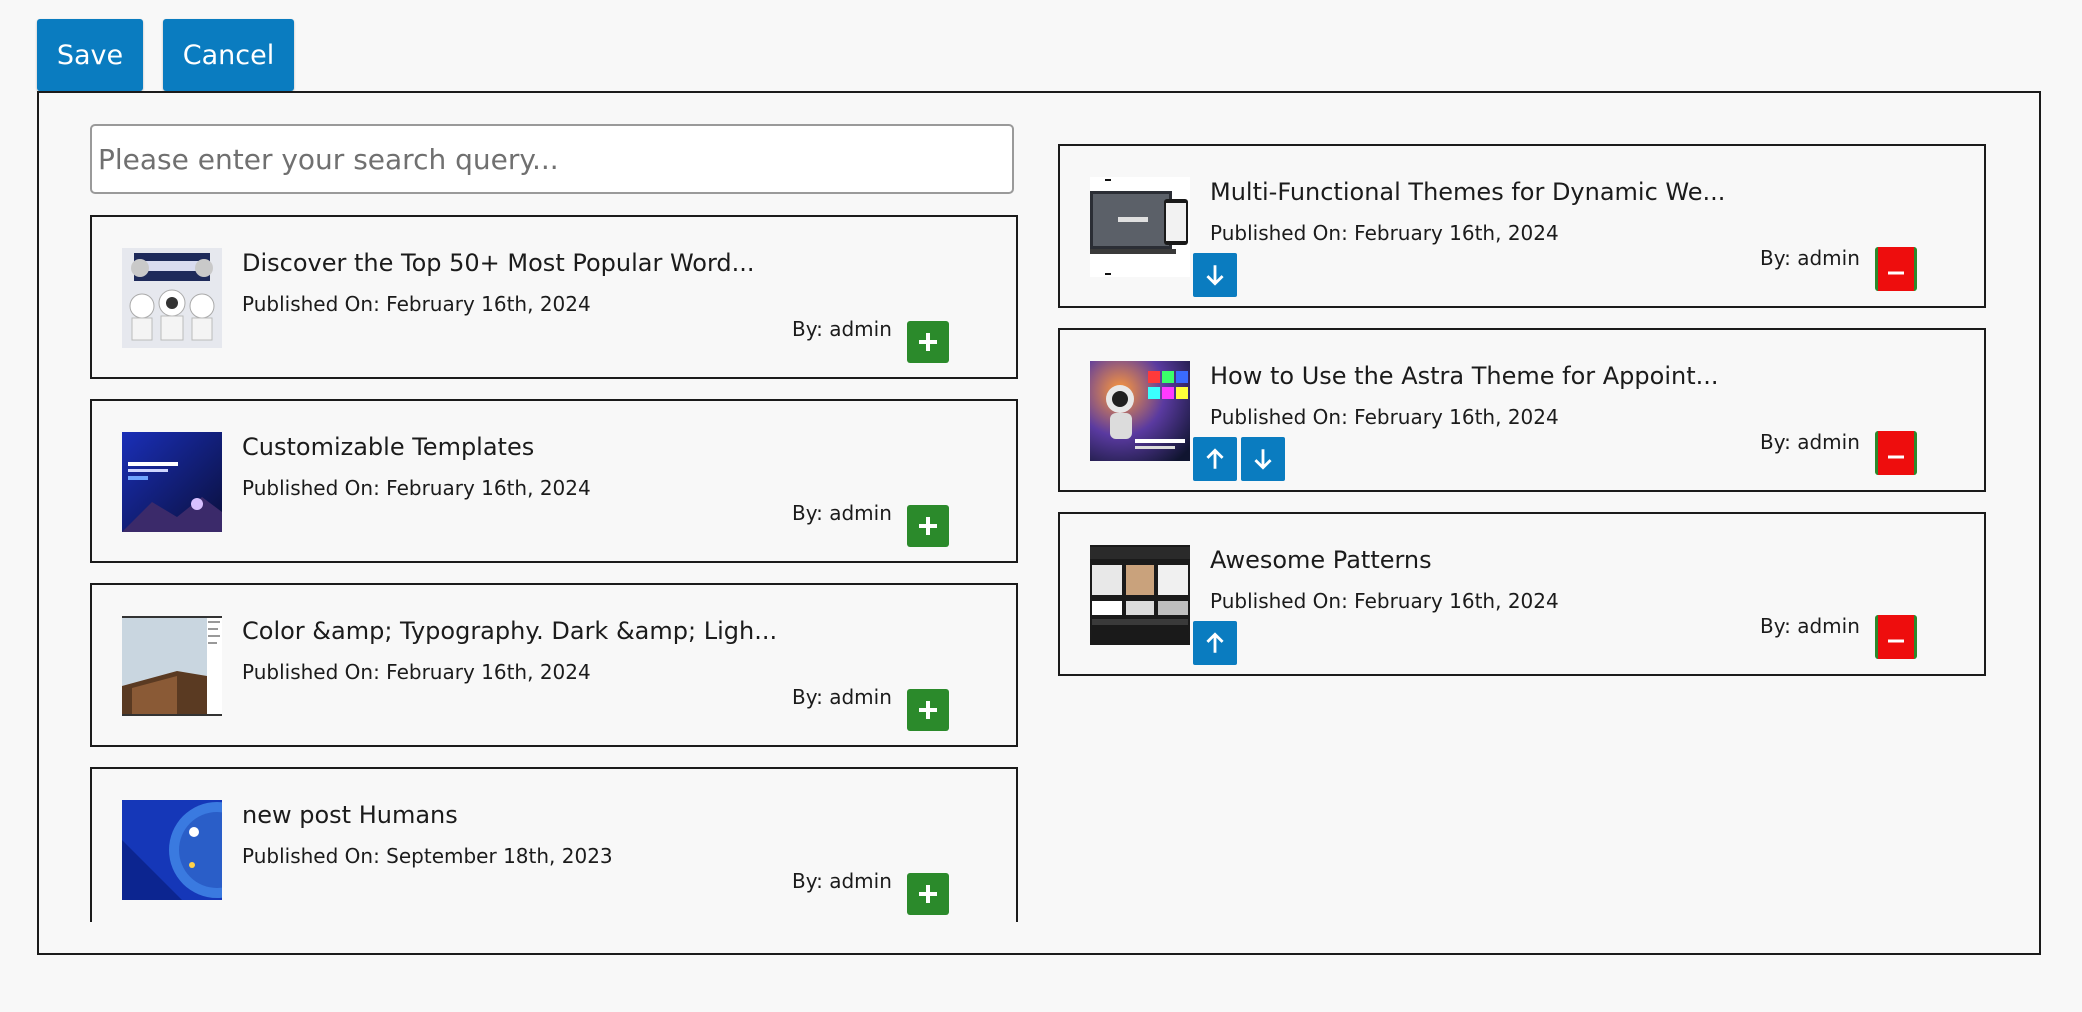  What do you see at coordinates (388, 447) in the screenshot?
I see `post-title: Customizable Templates` at bounding box center [388, 447].